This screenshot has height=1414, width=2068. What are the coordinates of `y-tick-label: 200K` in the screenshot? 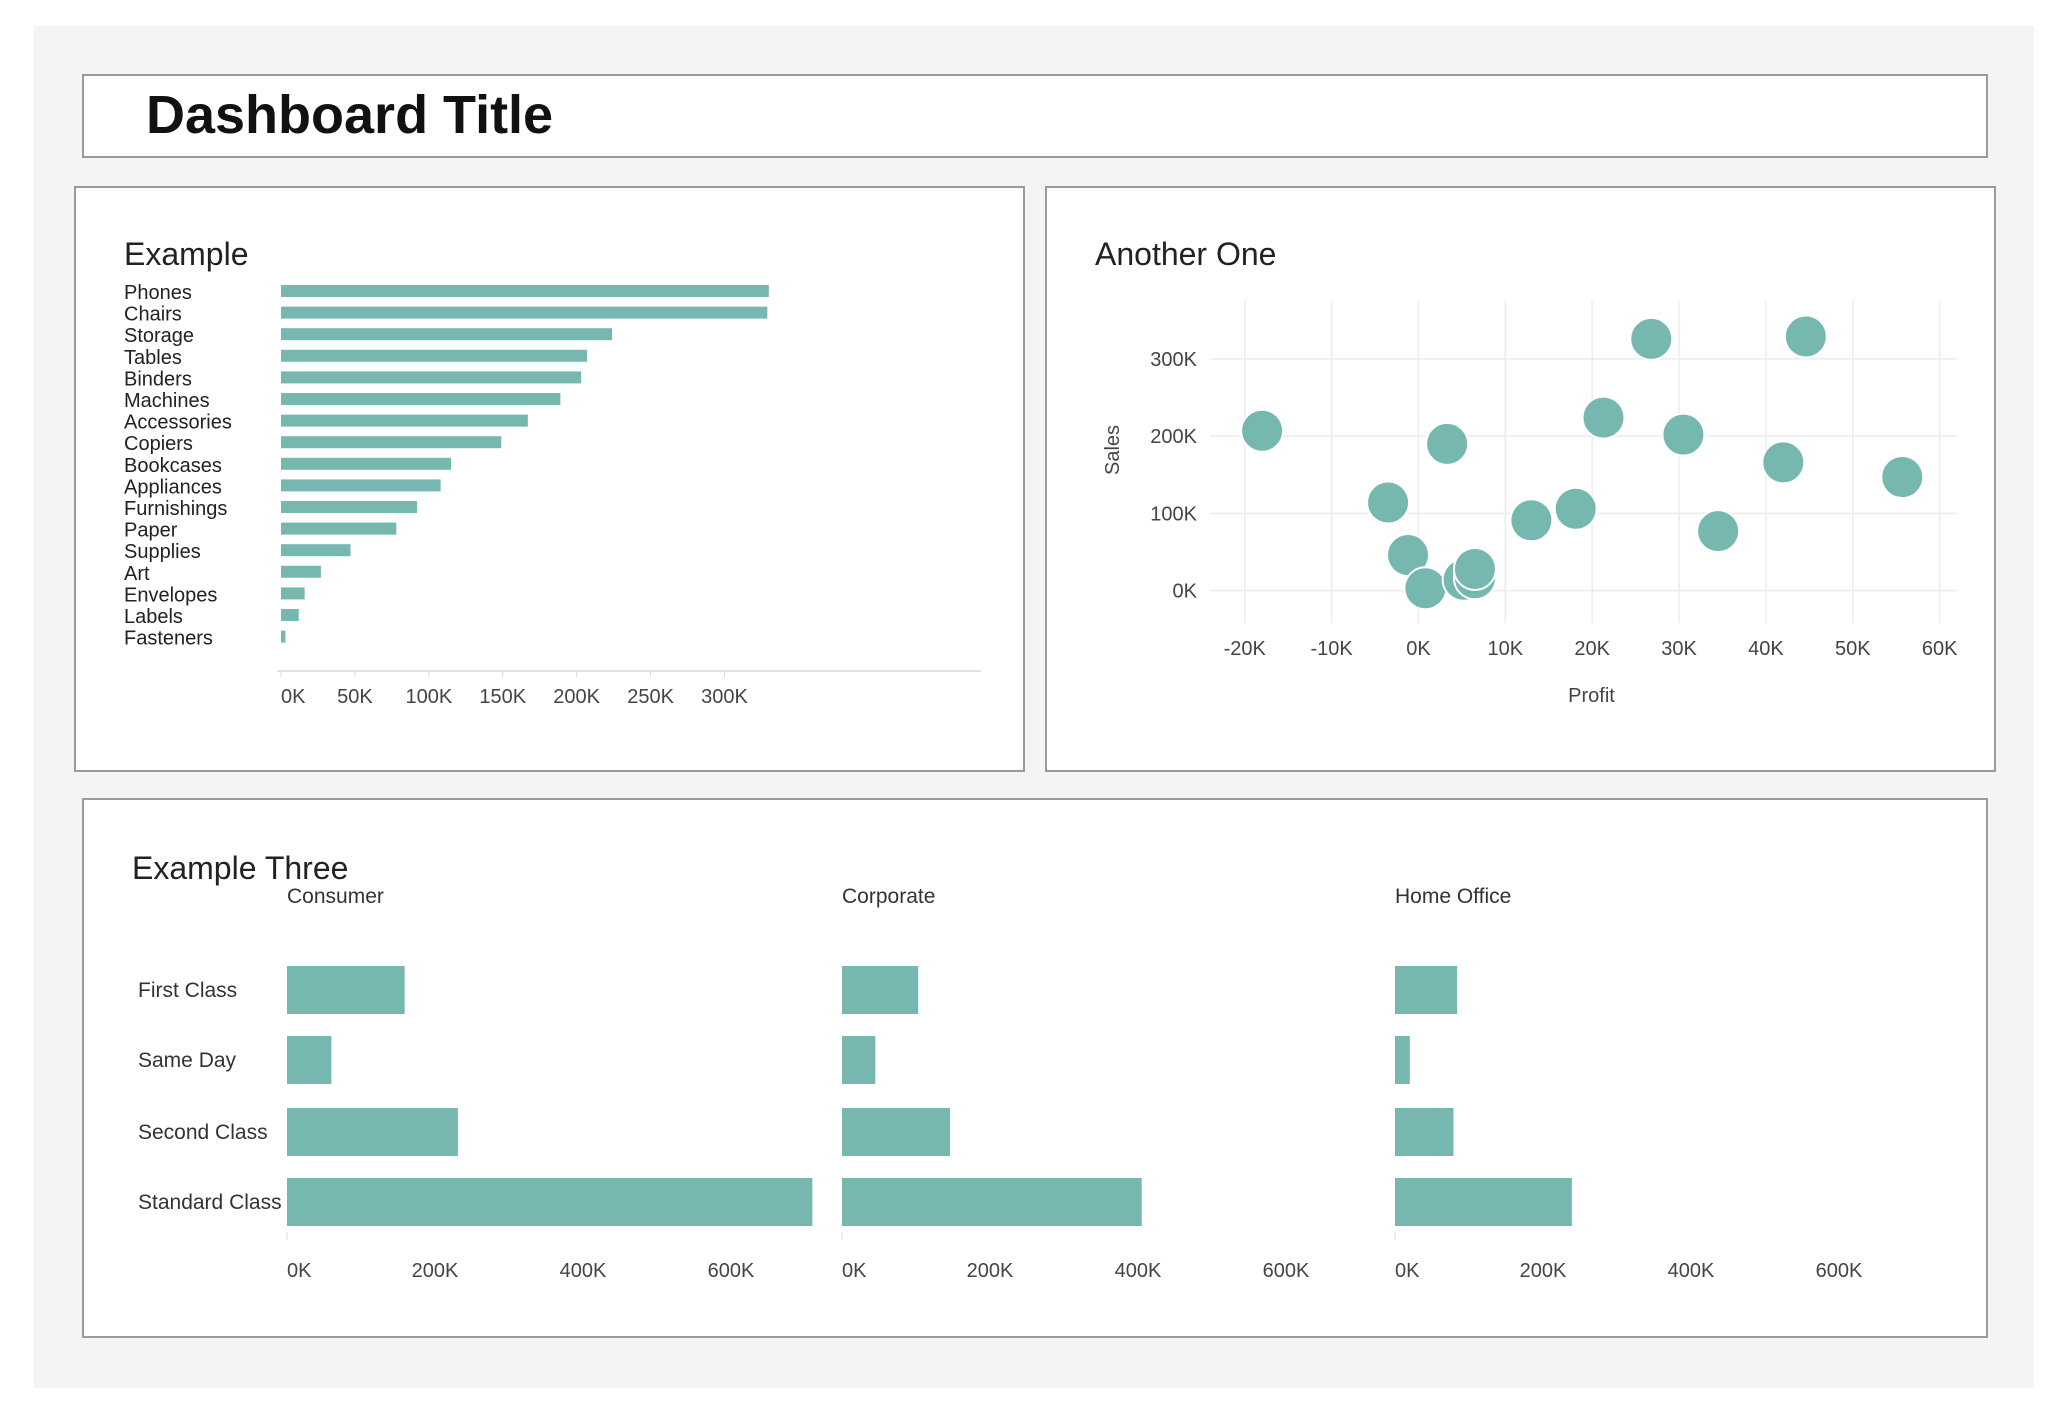 It's located at (1173, 437).